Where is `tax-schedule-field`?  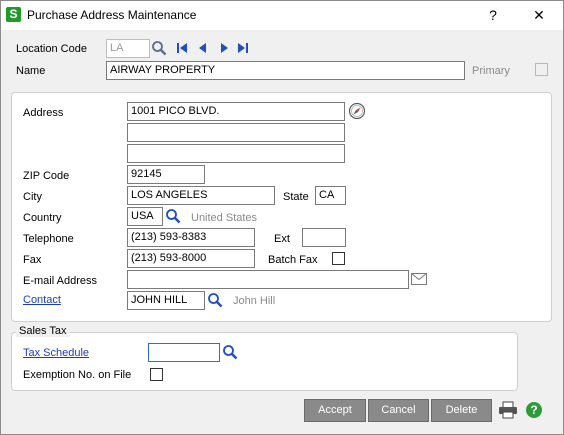
tax-schedule-field is located at coordinates (184, 352).